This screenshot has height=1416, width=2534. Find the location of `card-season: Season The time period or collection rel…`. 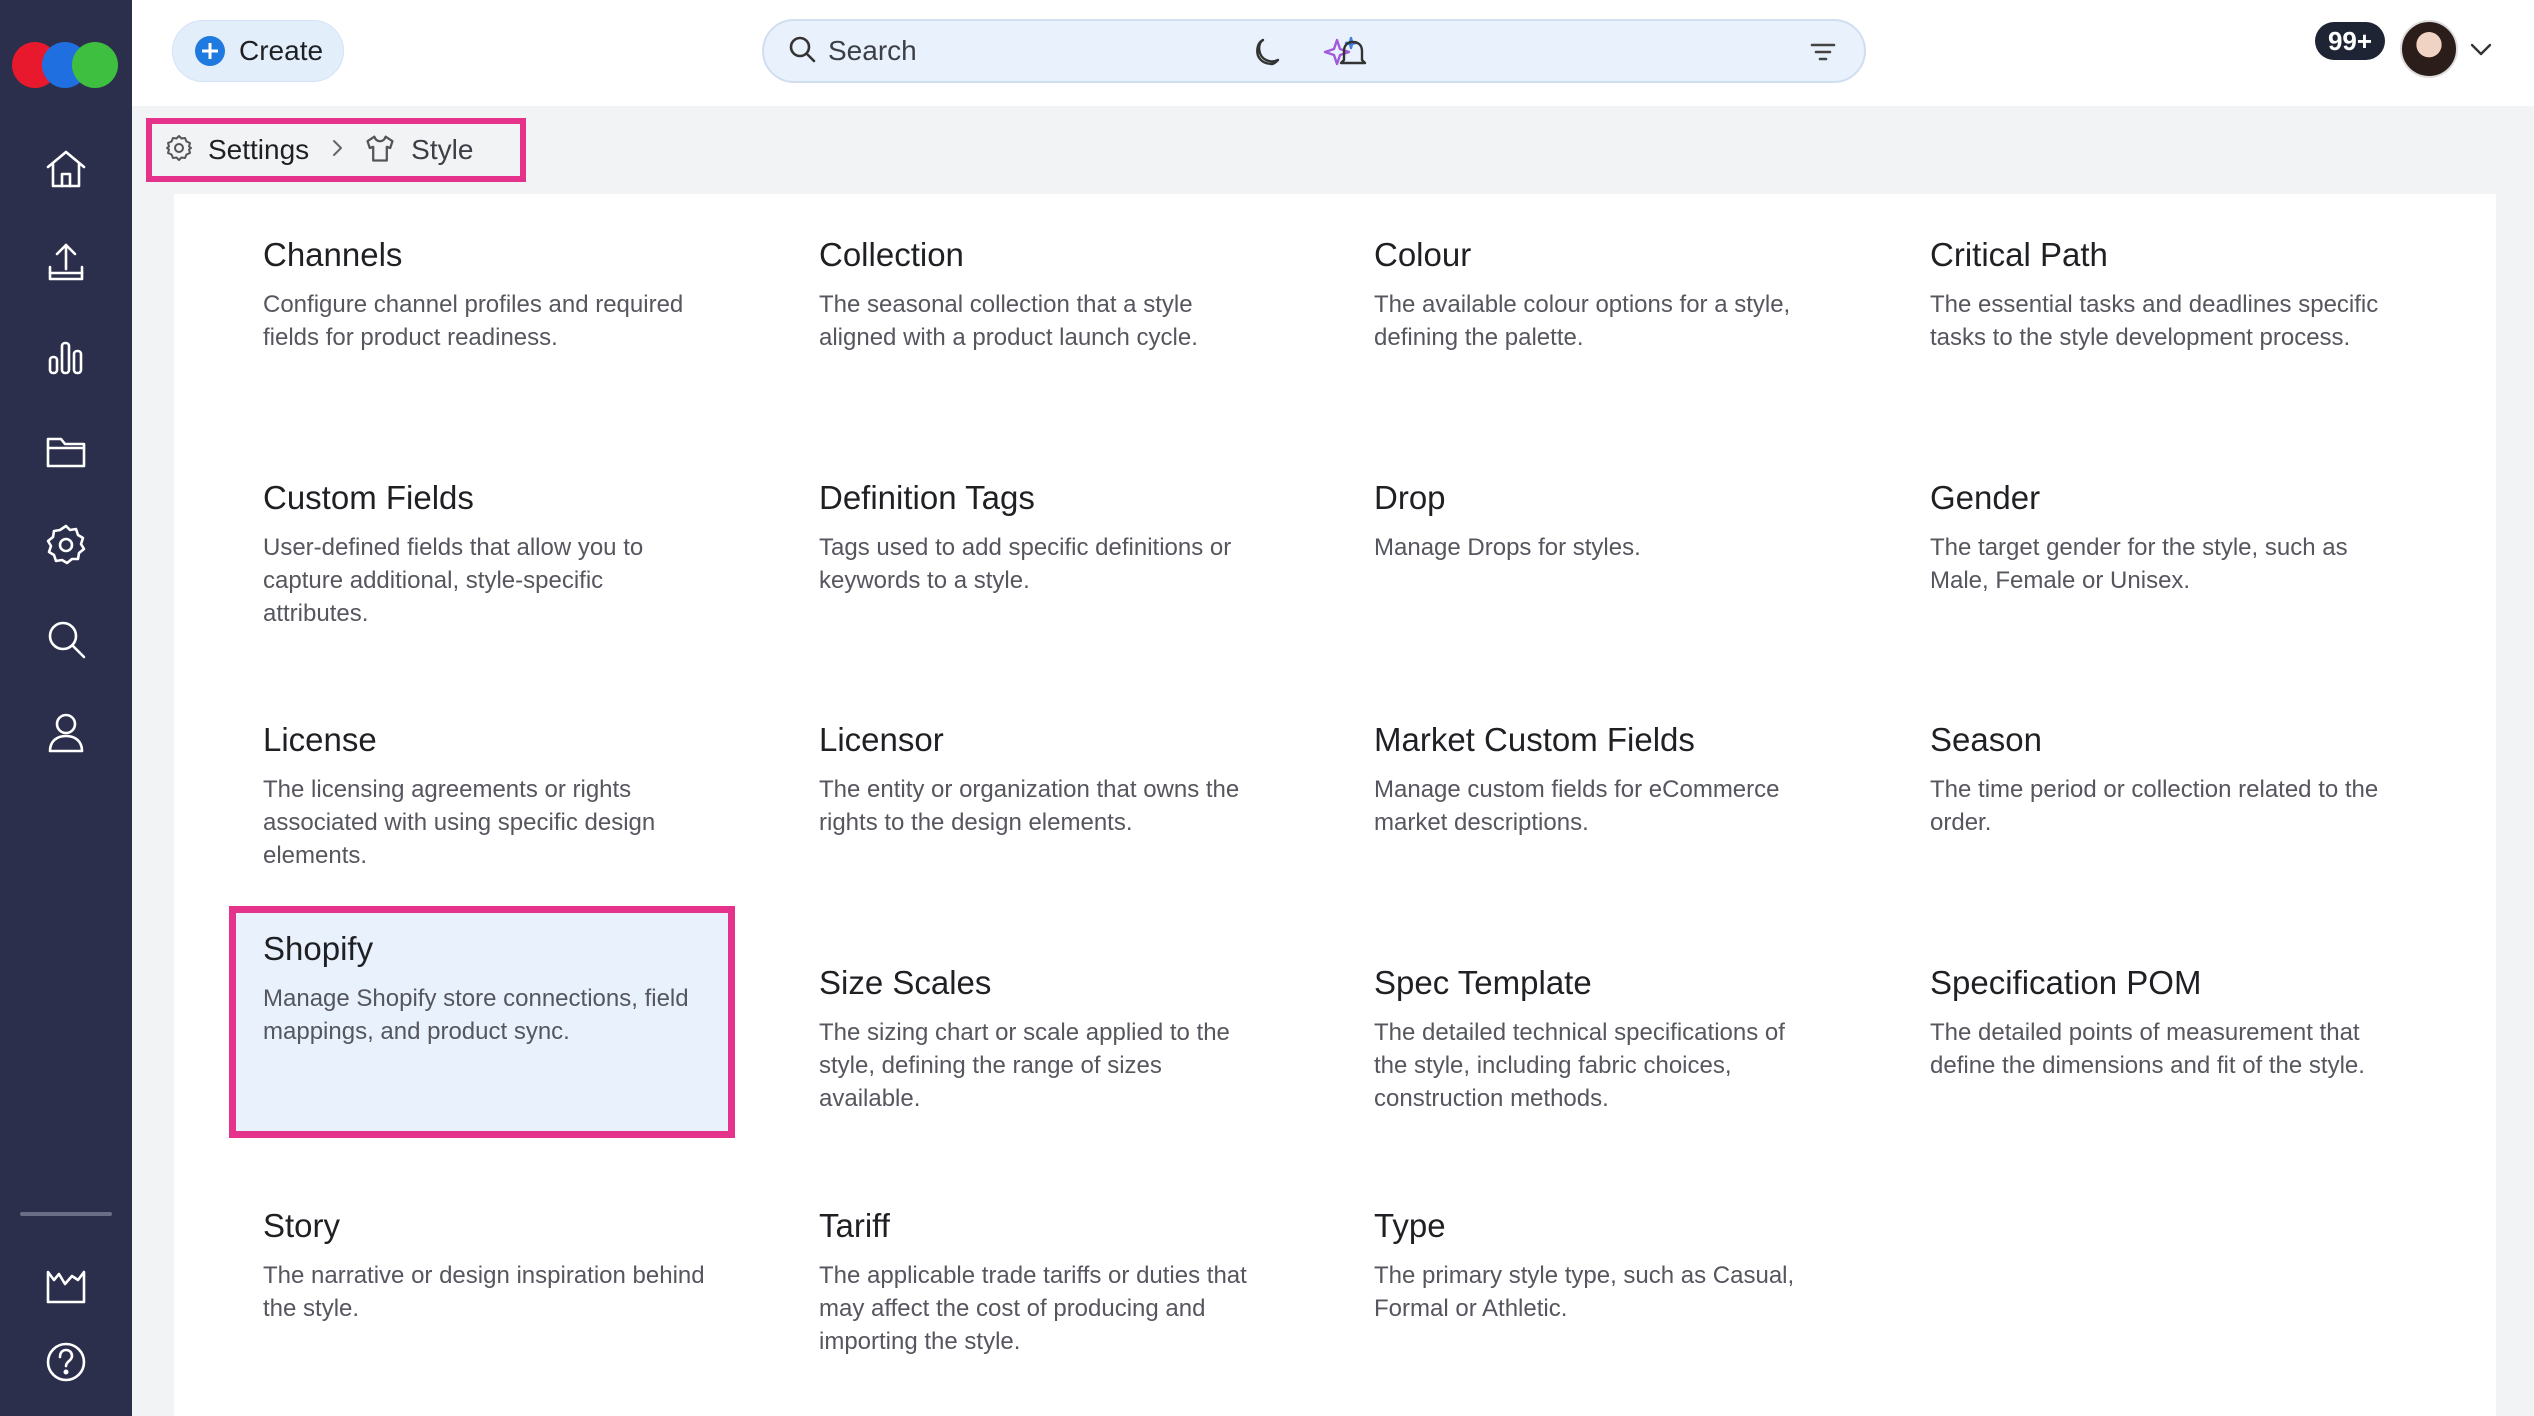

card-season: Season The time period or collection rel… is located at coordinates (2149, 813).